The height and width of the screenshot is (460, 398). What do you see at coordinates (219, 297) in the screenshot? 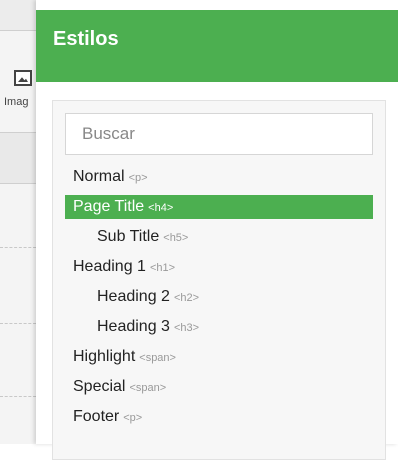
I see `style-item-heading-2: Heading 2 <h2>` at bounding box center [219, 297].